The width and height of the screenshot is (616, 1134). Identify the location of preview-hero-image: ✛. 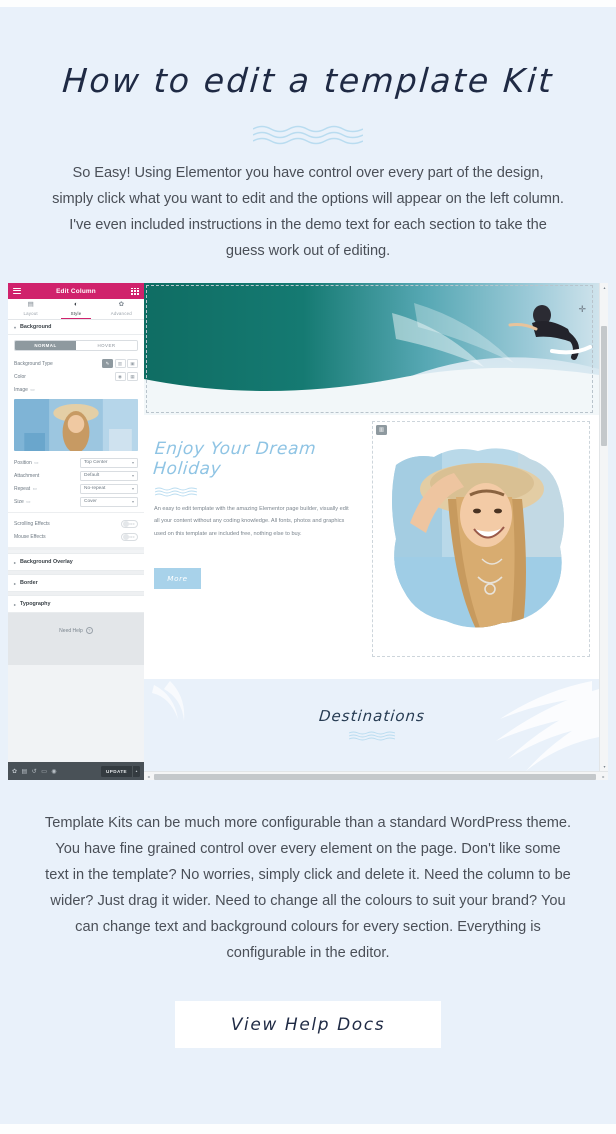
(371, 349).